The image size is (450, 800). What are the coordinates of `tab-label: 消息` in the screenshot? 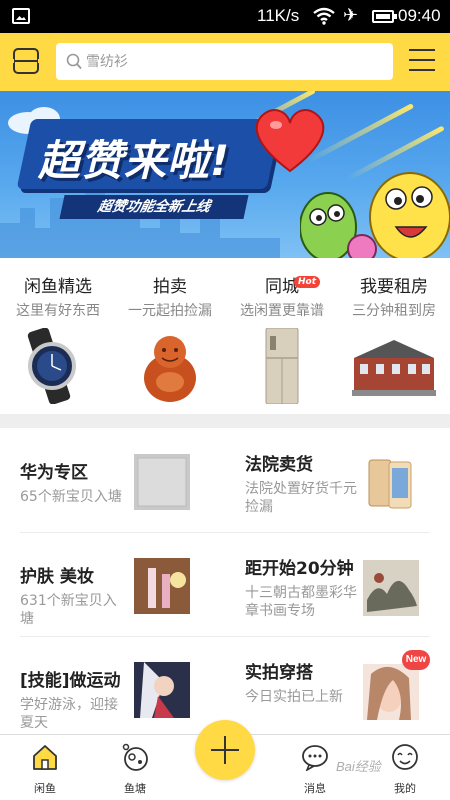 It's located at (315, 788).